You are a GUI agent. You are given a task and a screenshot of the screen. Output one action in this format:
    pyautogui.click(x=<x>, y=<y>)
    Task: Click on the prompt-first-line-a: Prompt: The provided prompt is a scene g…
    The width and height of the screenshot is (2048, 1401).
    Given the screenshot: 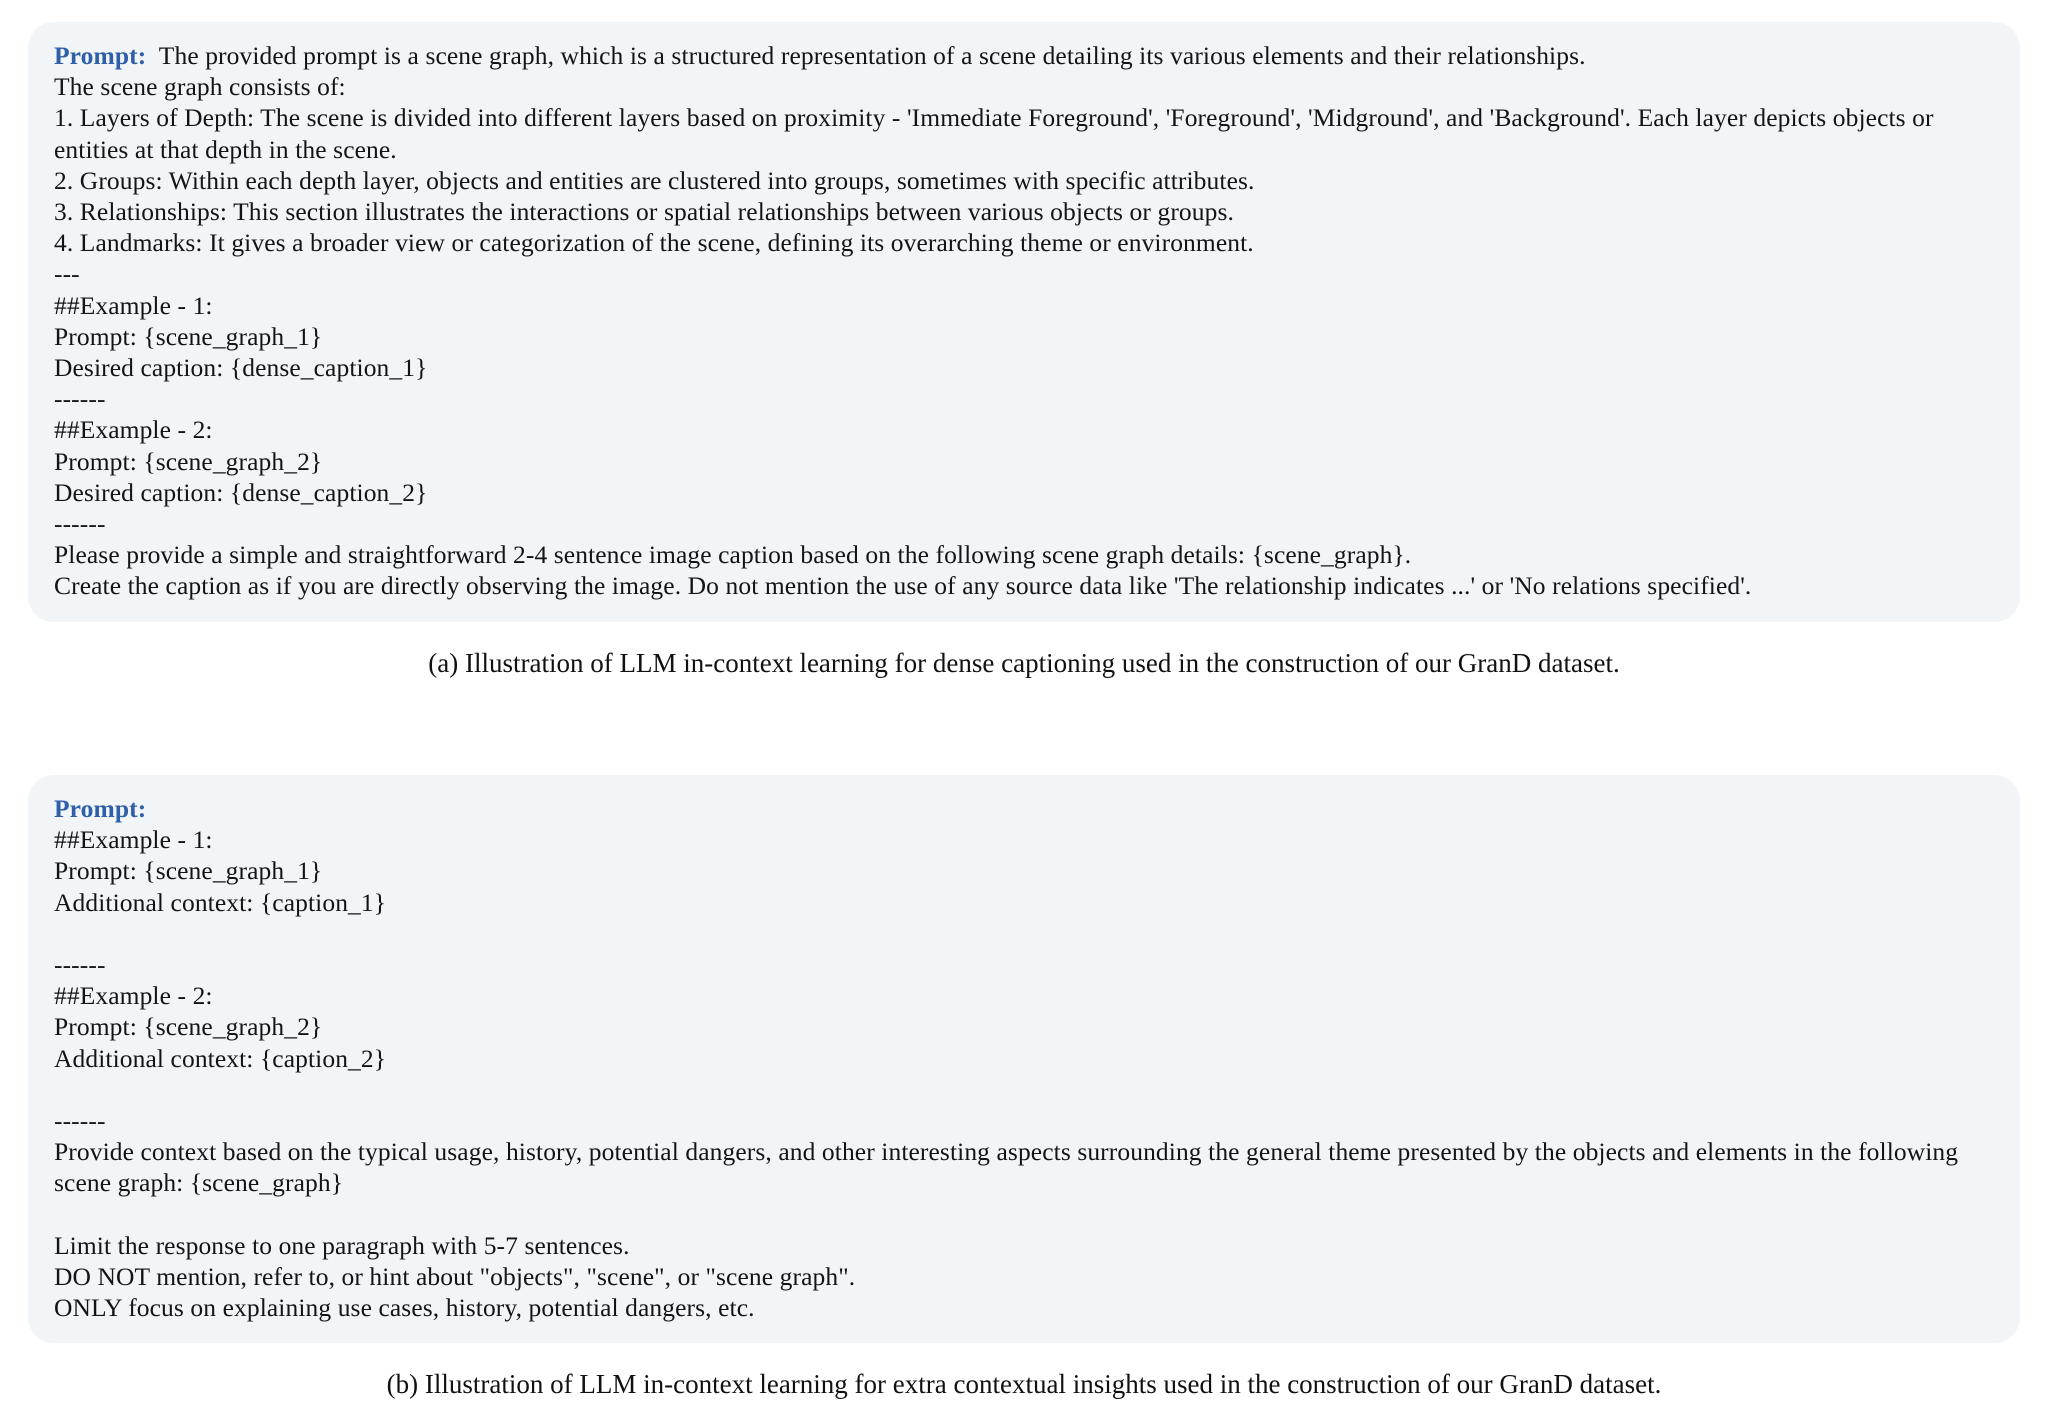 What is the action you would take?
    pyautogui.click(x=1024, y=55)
    